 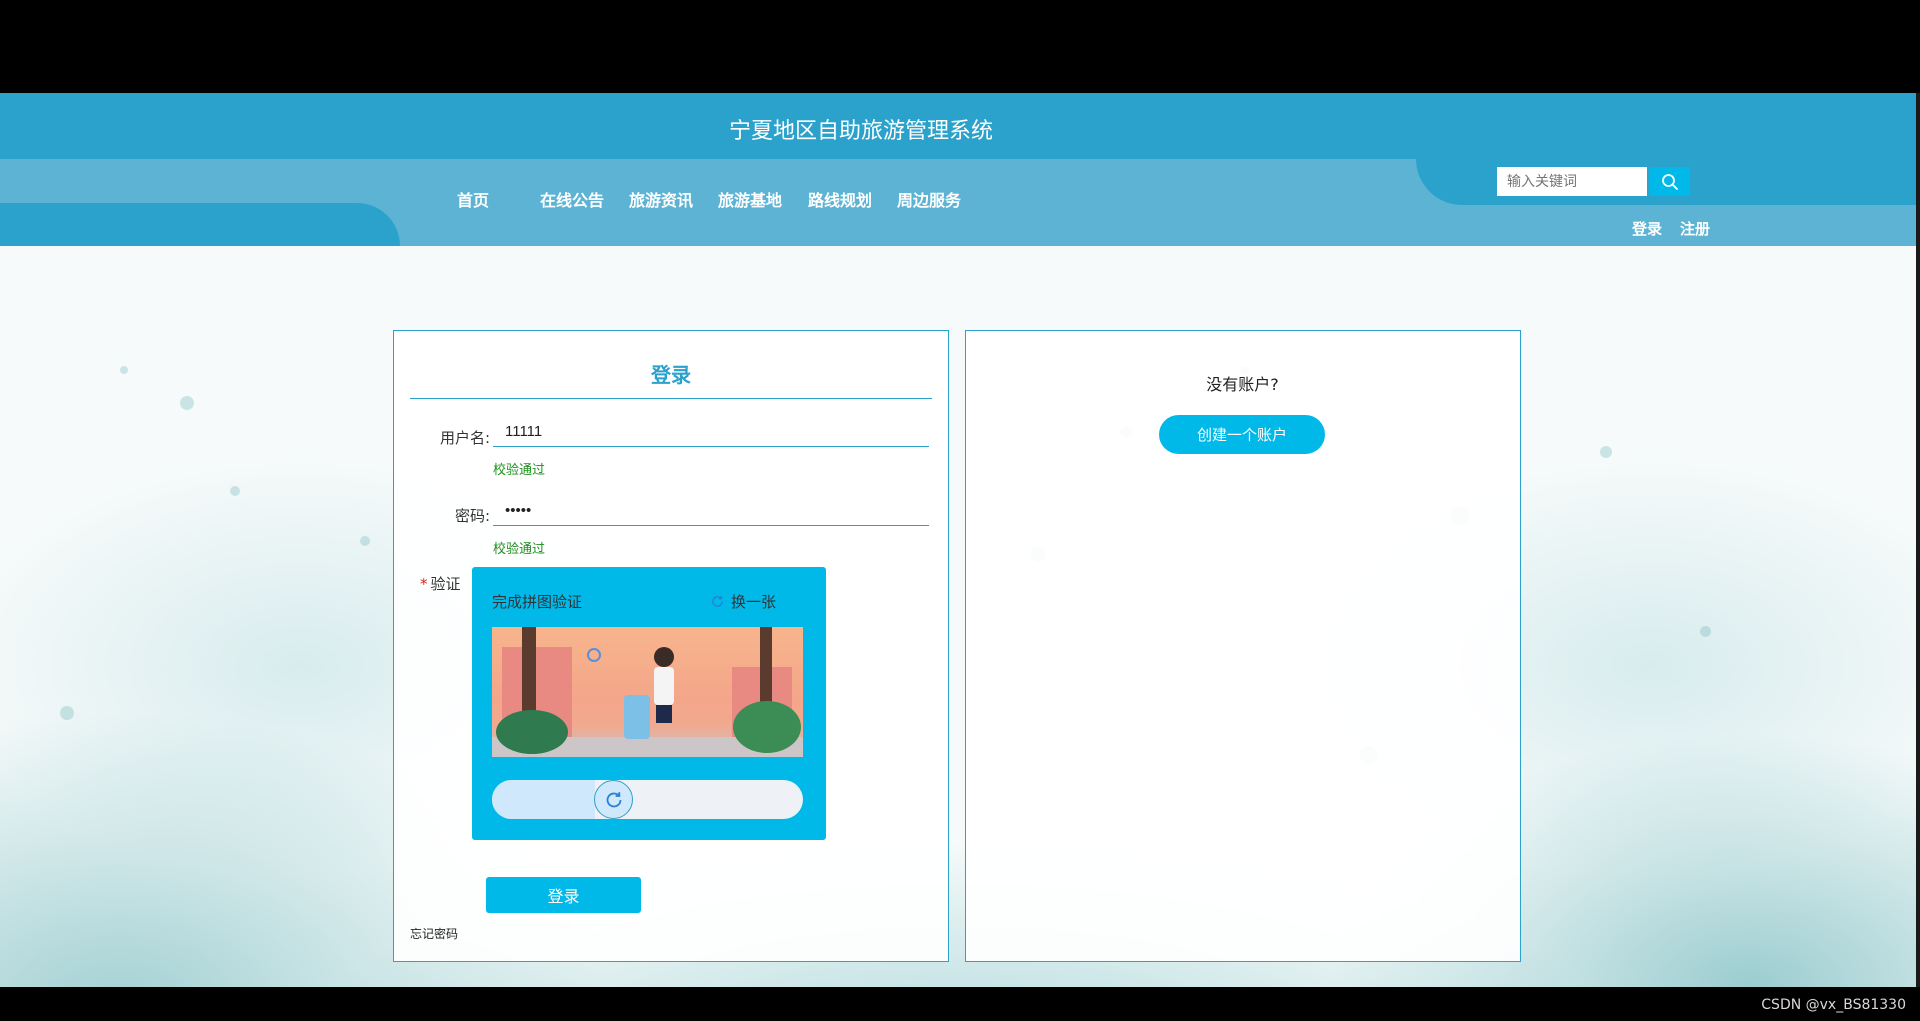 What do you see at coordinates (537, 602) in the screenshot?
I see `captcha-hint: 完成拼图验证` at bounding box center [537, 602].